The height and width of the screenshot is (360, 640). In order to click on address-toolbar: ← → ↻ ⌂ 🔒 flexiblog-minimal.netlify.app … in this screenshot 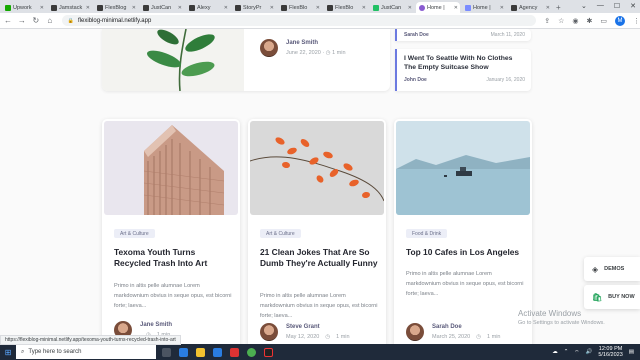, I will do `click(320, 21)`.